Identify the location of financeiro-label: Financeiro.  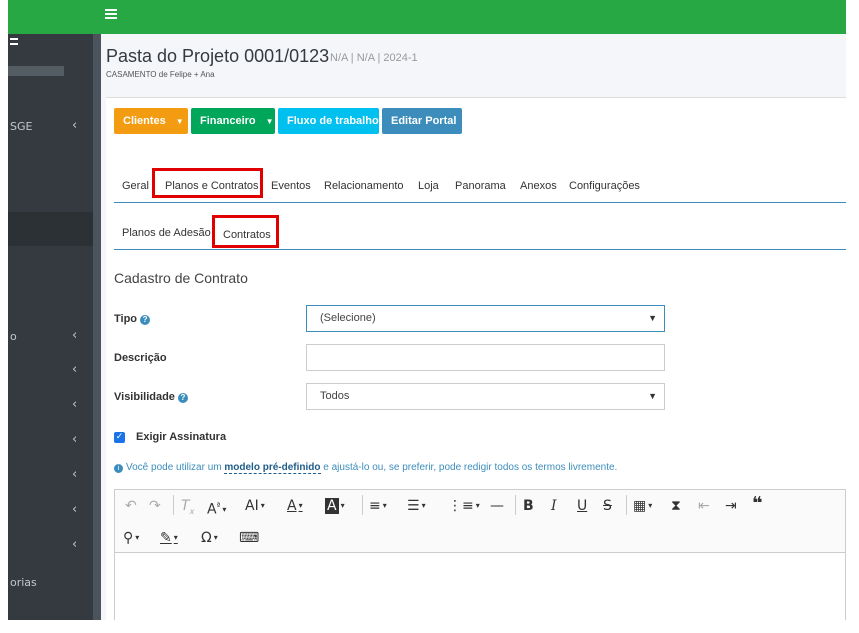
(228, 121).